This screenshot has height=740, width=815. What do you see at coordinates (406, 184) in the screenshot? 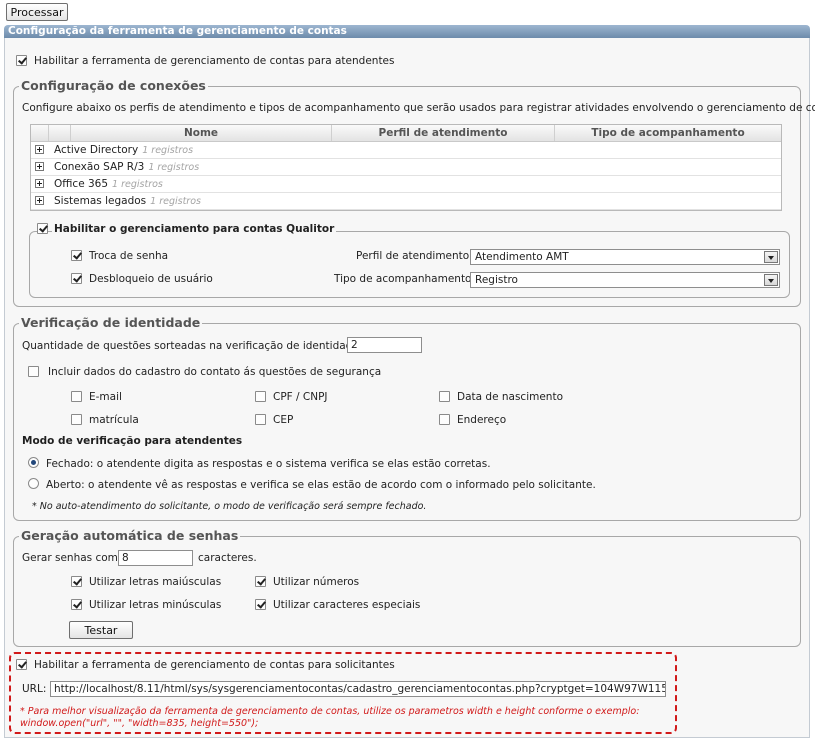
I see `table-row: Office 365 1 registros` at bounding box center [406, 184].